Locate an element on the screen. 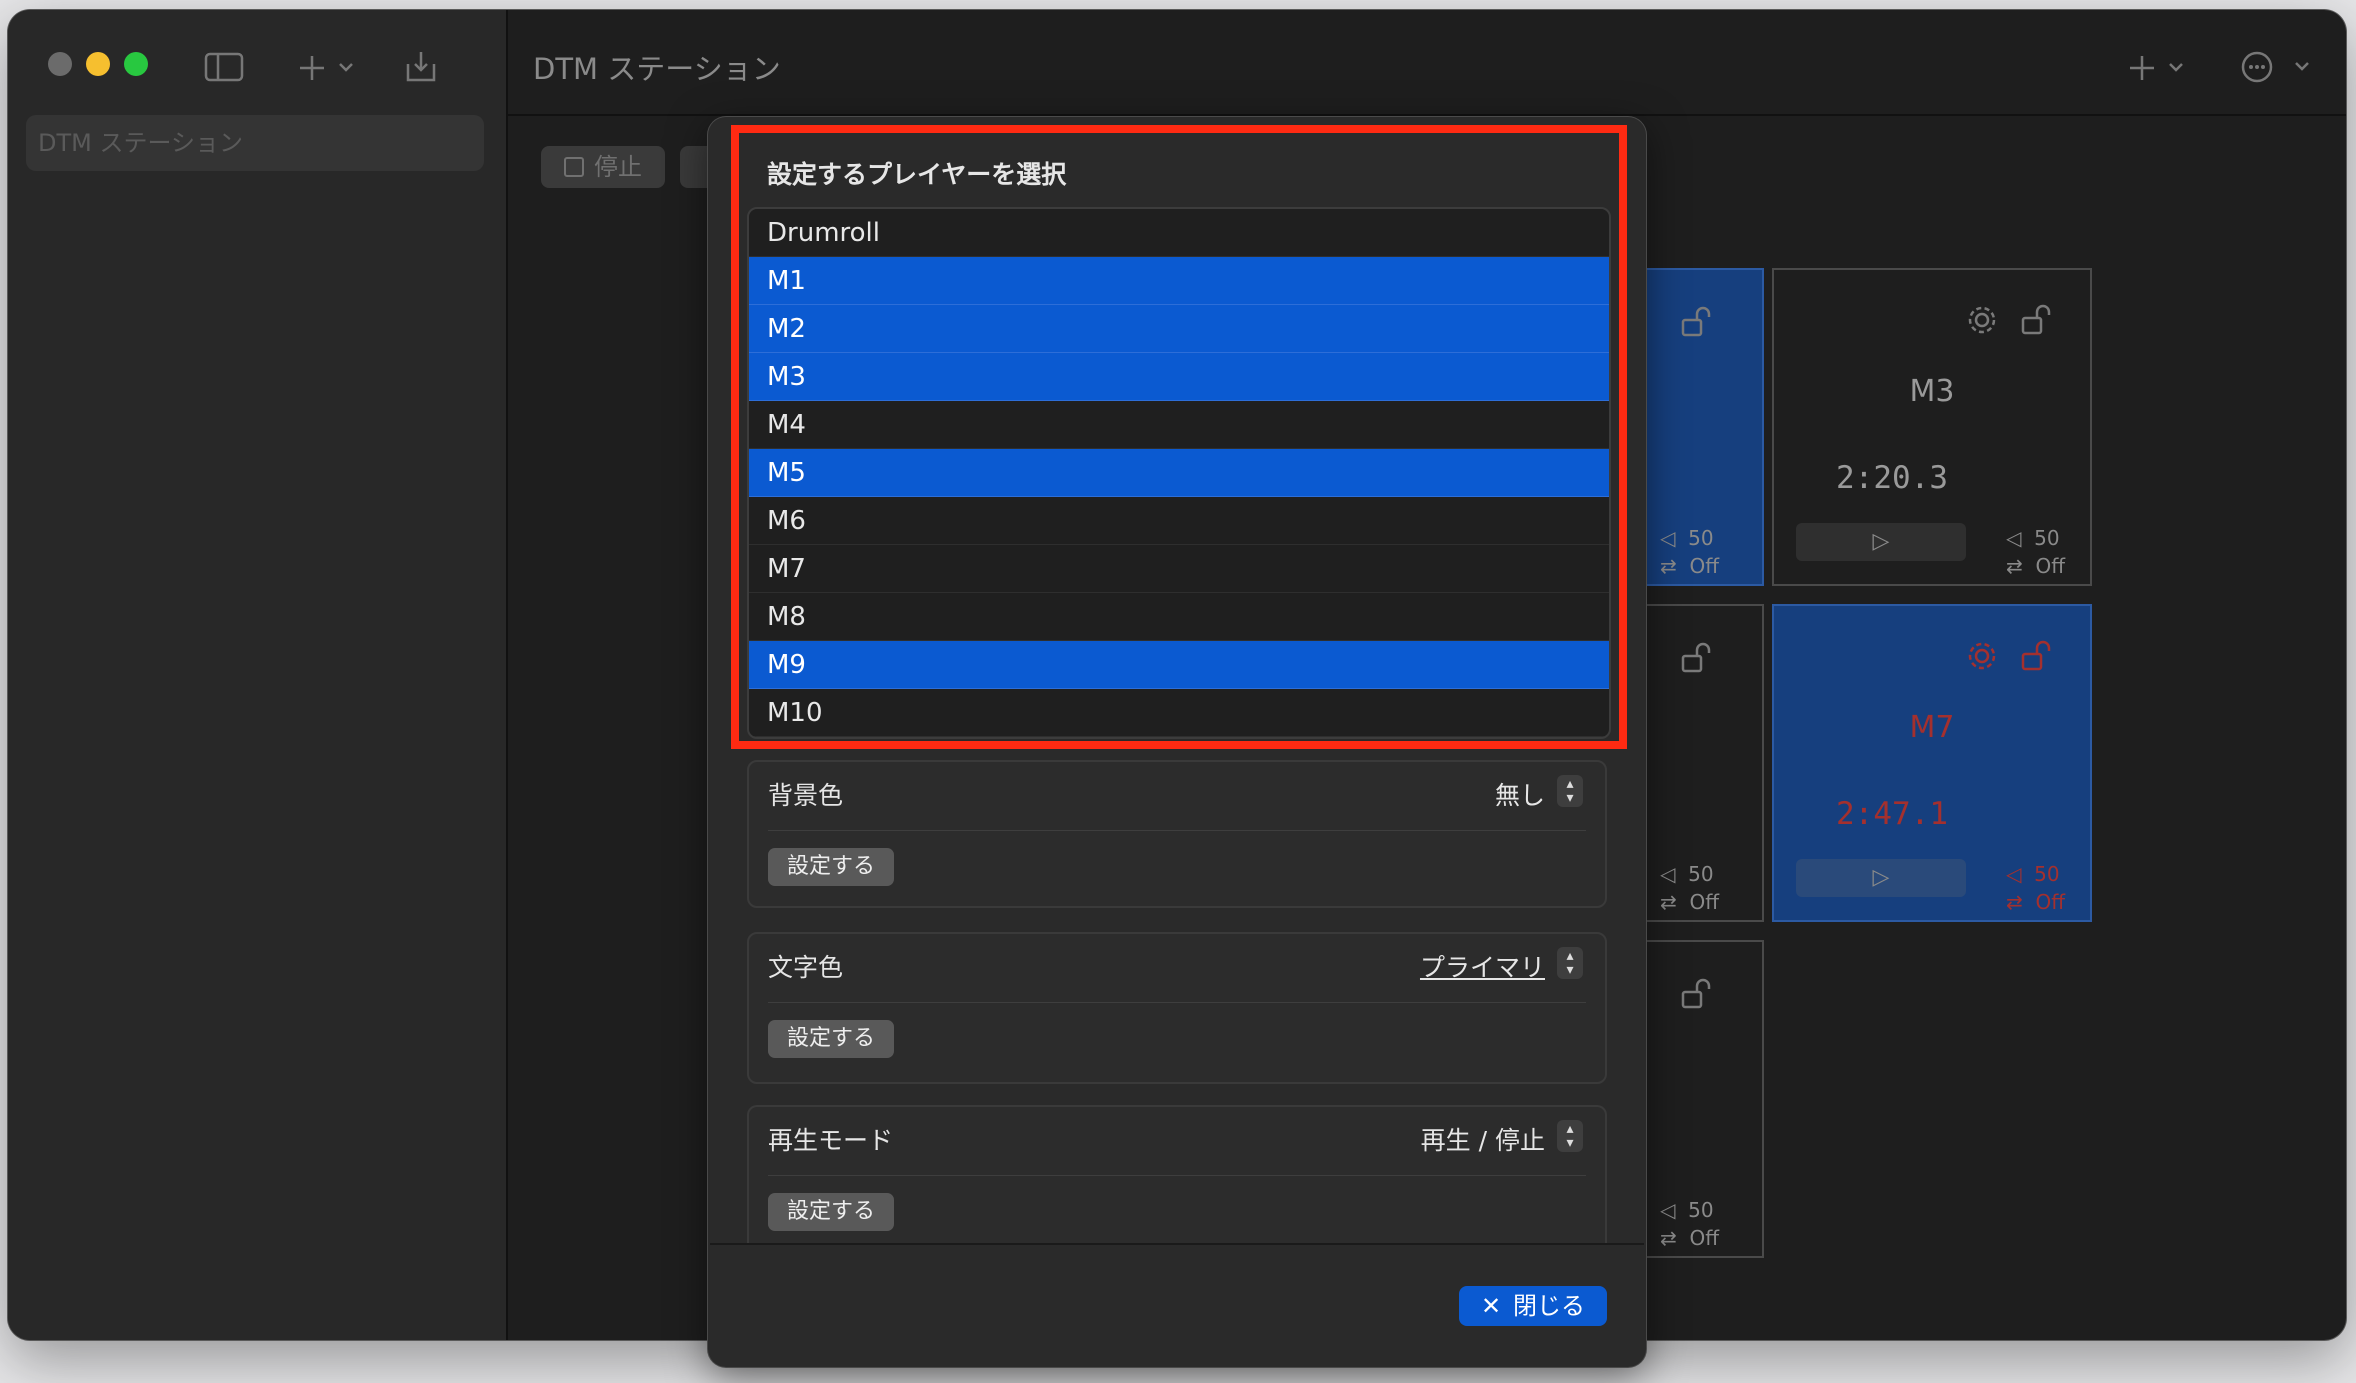  add-menu-icon is located at coordinates (328, 68).